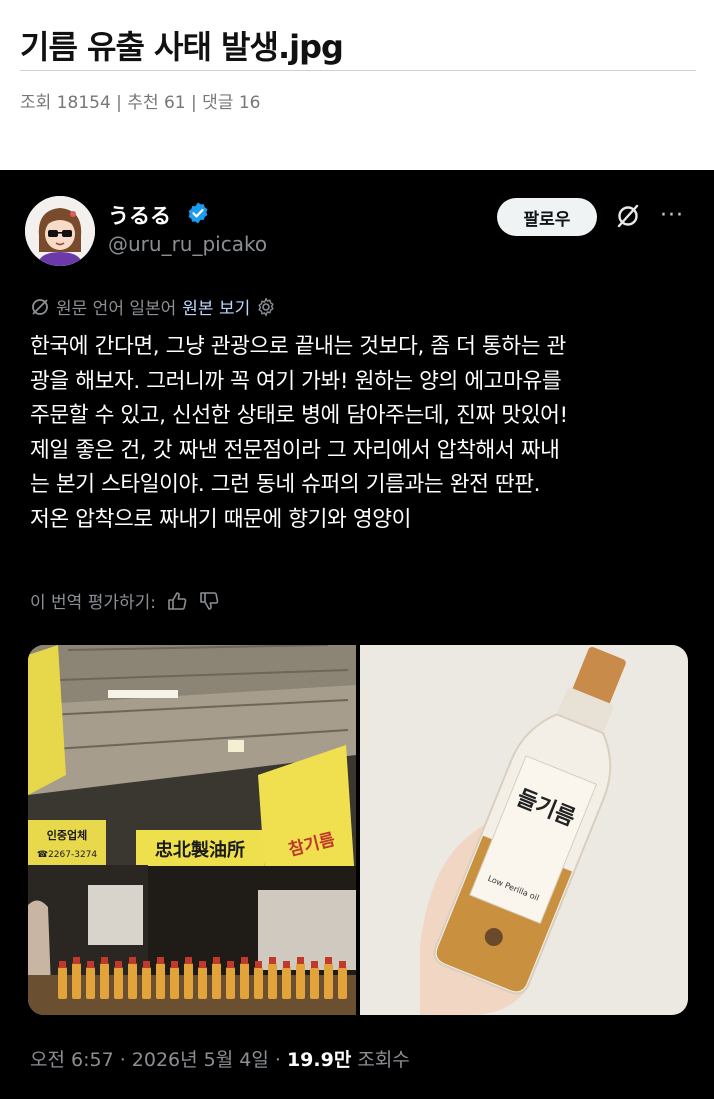 The image size is (714, 1099). Describe the element at coordinates (628, 216) in the screenshot. I see `grok-icon` at that location.